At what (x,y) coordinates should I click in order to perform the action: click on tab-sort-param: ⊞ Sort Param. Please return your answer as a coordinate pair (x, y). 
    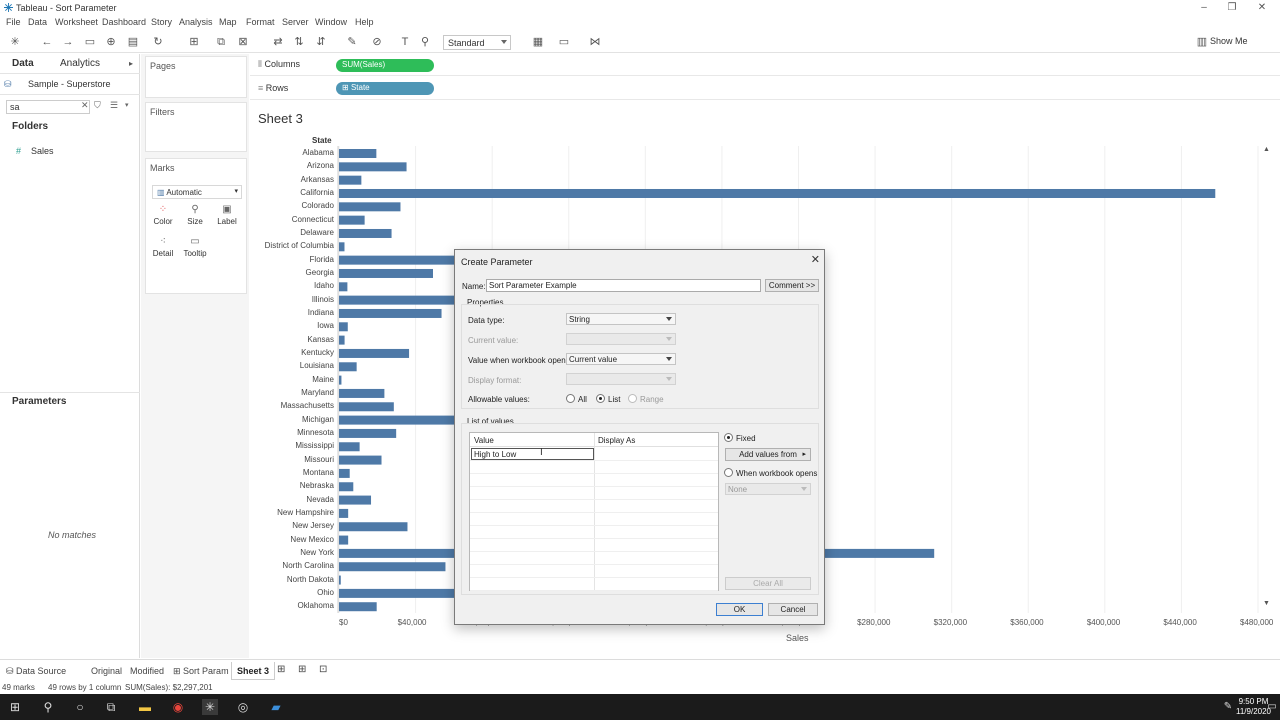
    Looking at the image, I should click on (201, 671).